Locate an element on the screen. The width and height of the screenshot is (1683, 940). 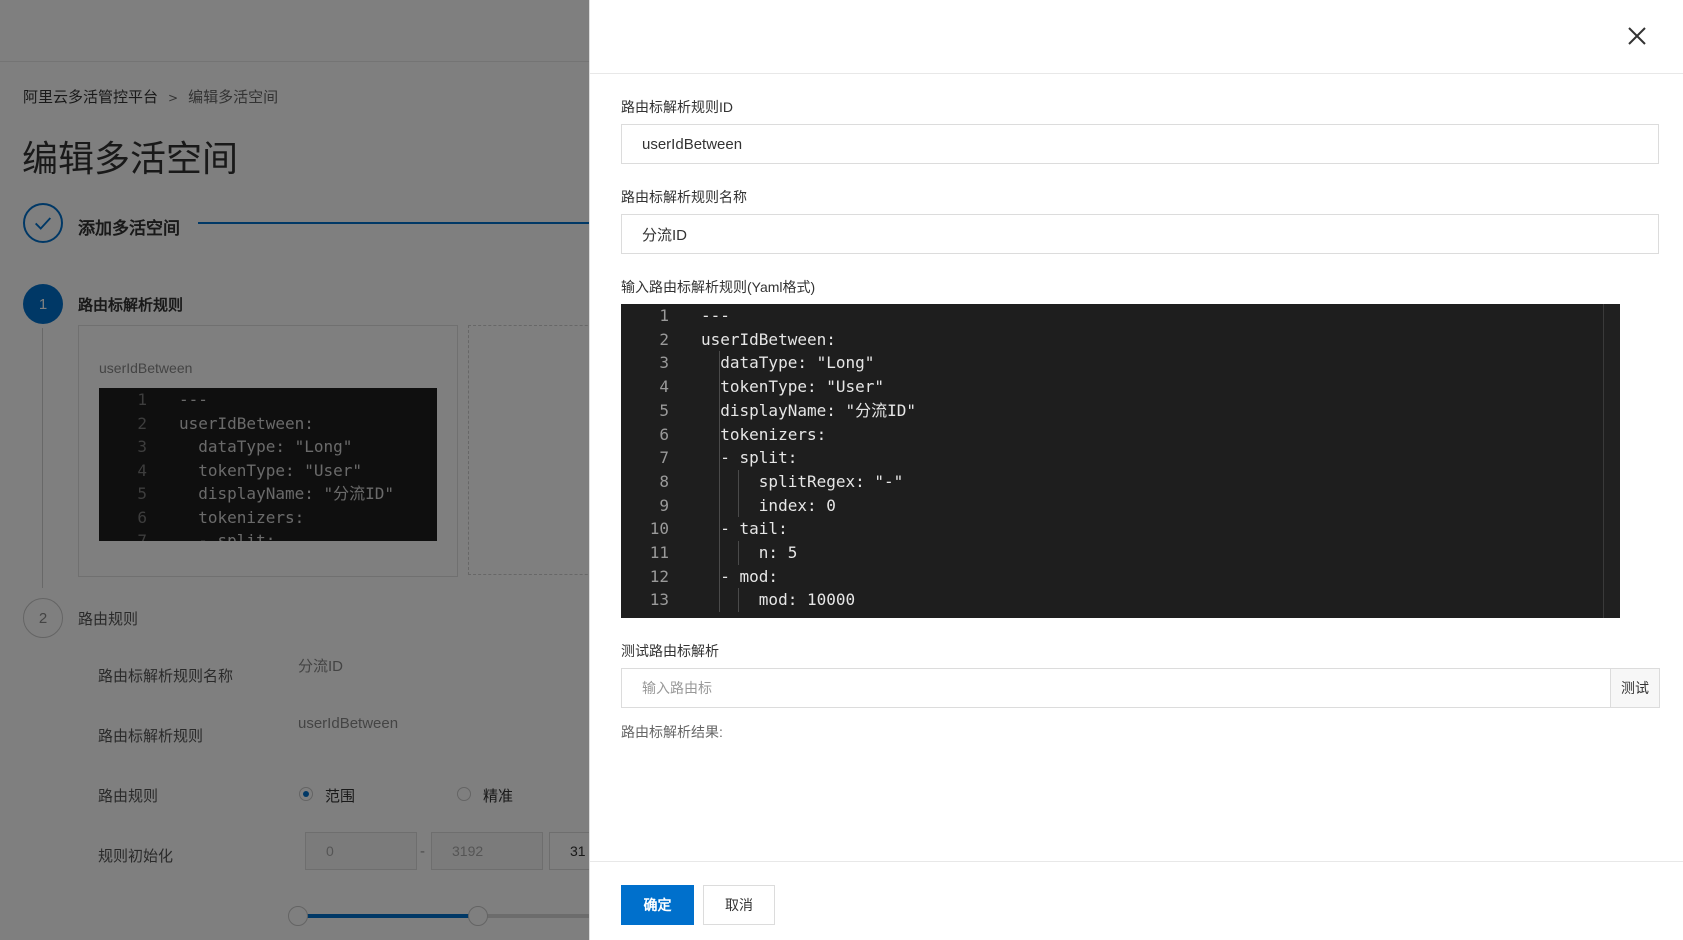
yaml-label: 输入路由标解析规则(Yaml格式) is located at coordinates (718, 287).